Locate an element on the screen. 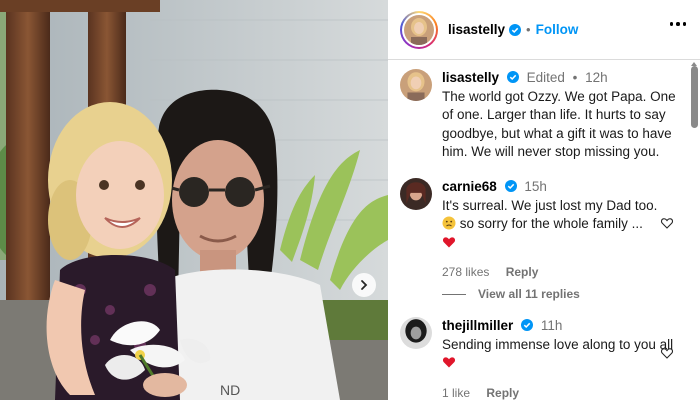 Image resolution: width=700 pixels, height=400 pixels. view-replies-button: View all 11 replies is located at coordinates (511, 294).